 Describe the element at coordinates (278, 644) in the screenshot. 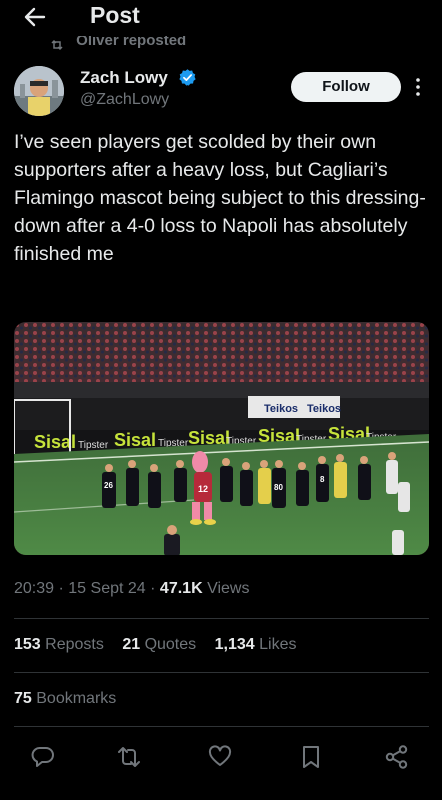

I see `likes-label: Likes` at that location.